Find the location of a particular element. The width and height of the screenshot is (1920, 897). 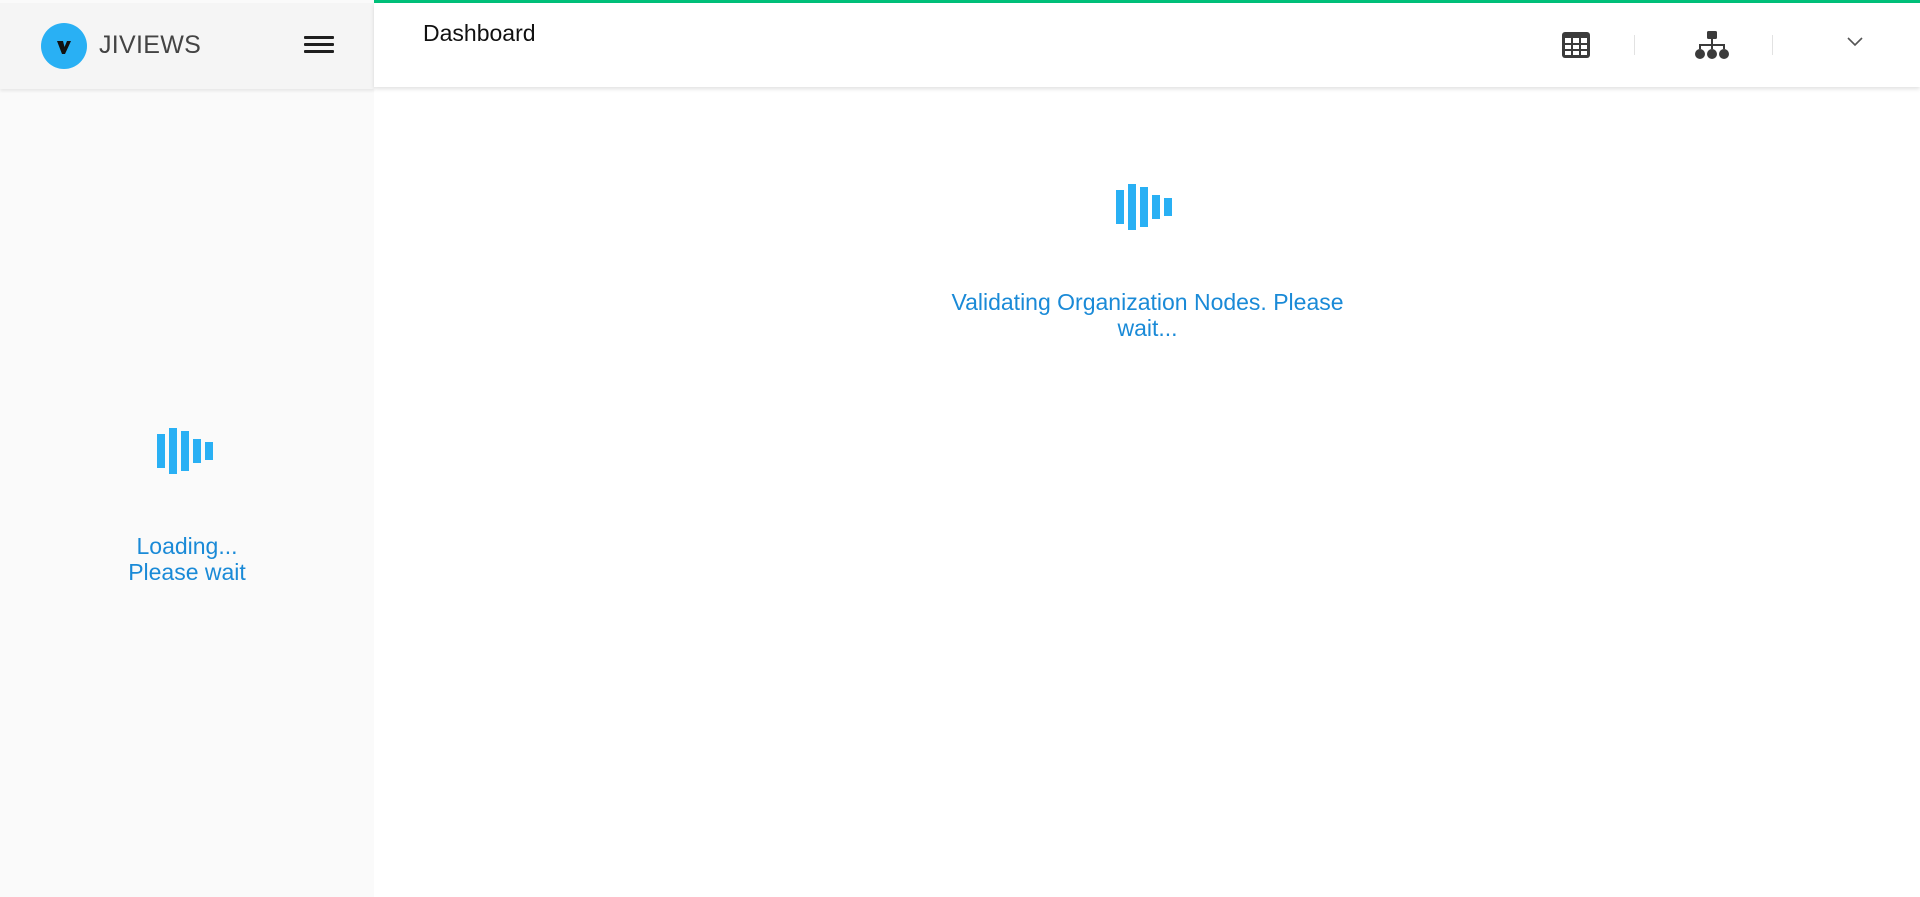

app-logo is located at coordinates (64, 46).